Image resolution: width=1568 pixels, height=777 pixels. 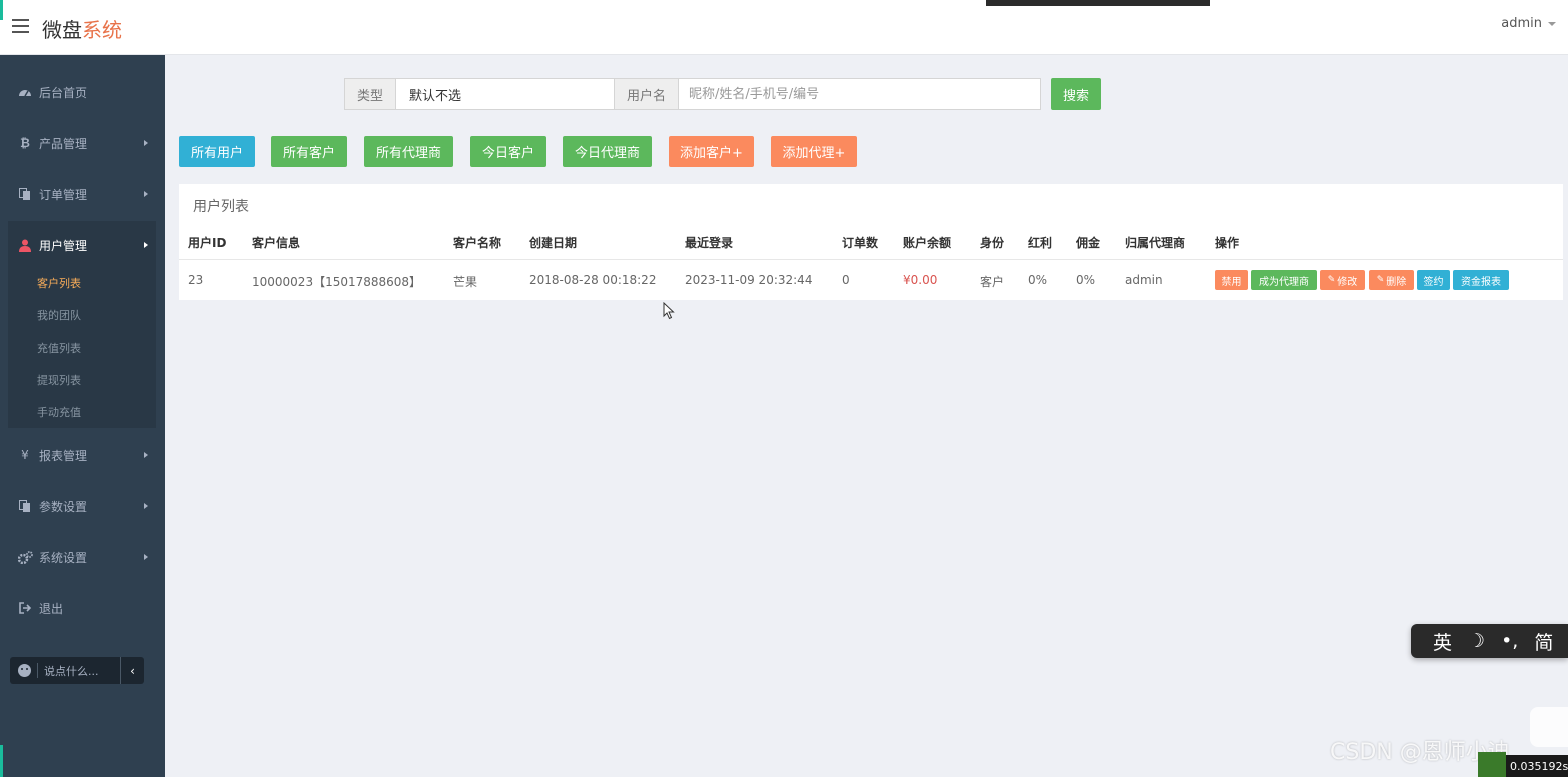 What do you see at coordinates (607, 151) in the screenshot?
I see `today-agents-button: 今日代理商` at bounding box center [607, 151].